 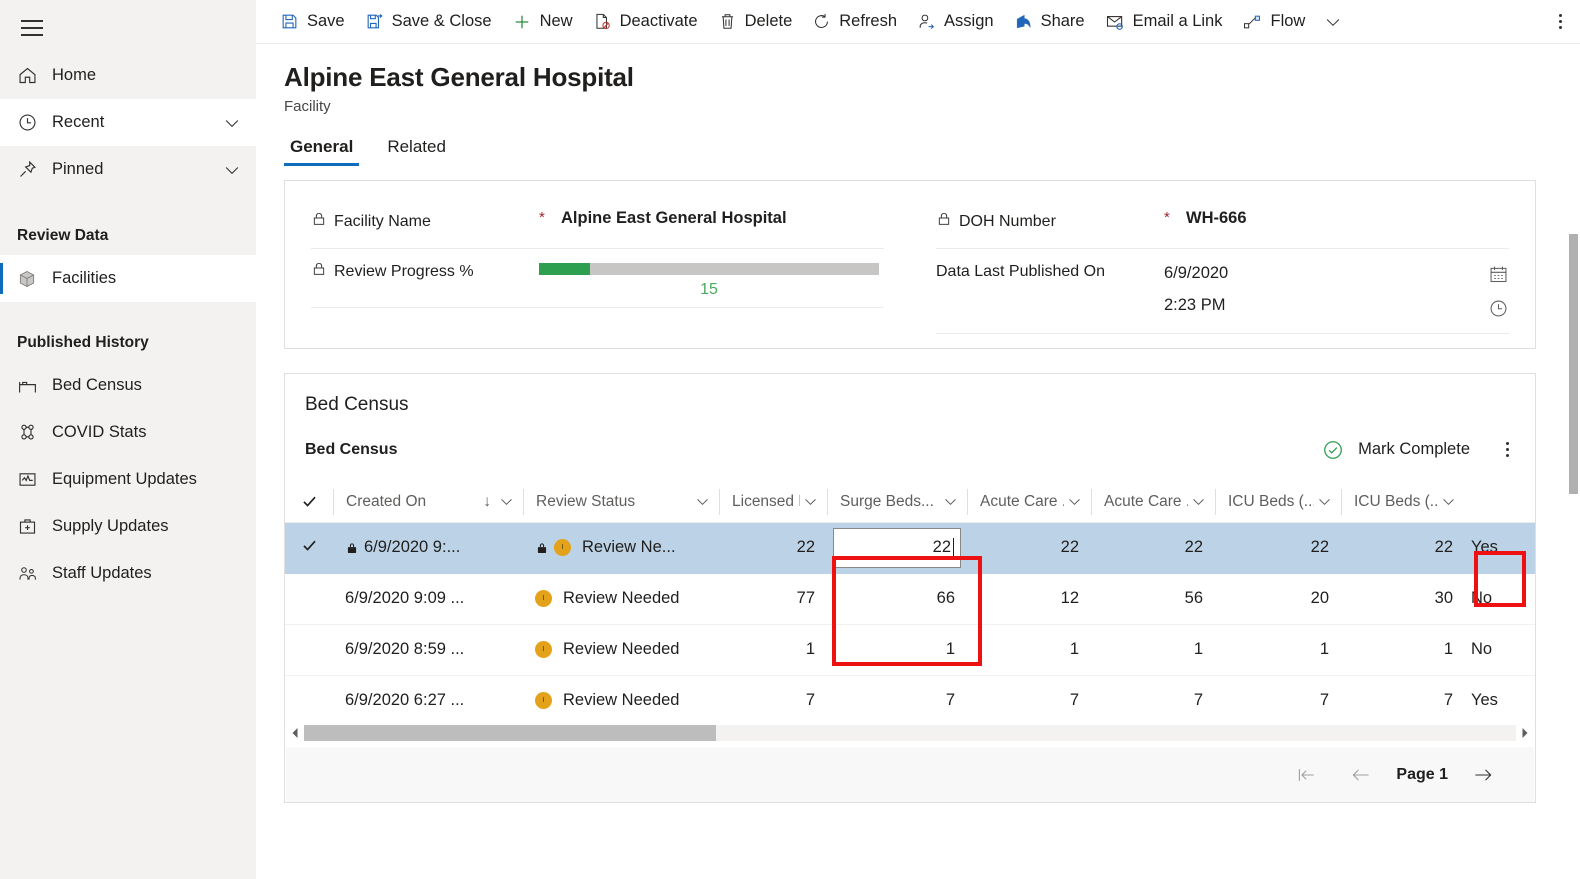 I want to click on tab-related: Related, so click(x=416, y=151).